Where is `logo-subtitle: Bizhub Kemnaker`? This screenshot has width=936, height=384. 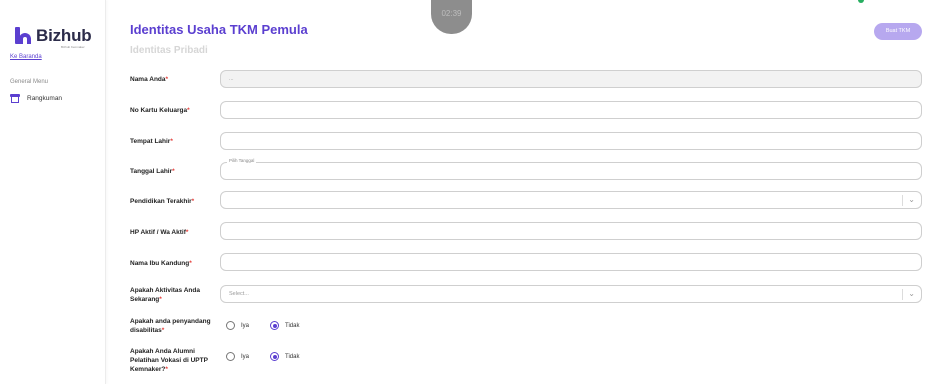
logo-subtitle: Bizhub Kemnaker is located at coordinates (73, 47).